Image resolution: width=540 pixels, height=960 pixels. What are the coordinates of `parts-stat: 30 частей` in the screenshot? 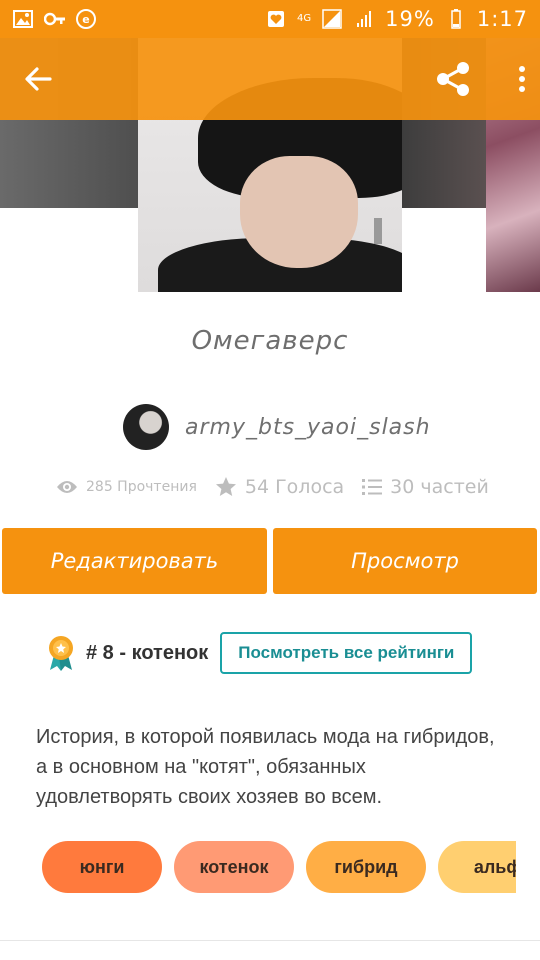 It's located at (425, 487).